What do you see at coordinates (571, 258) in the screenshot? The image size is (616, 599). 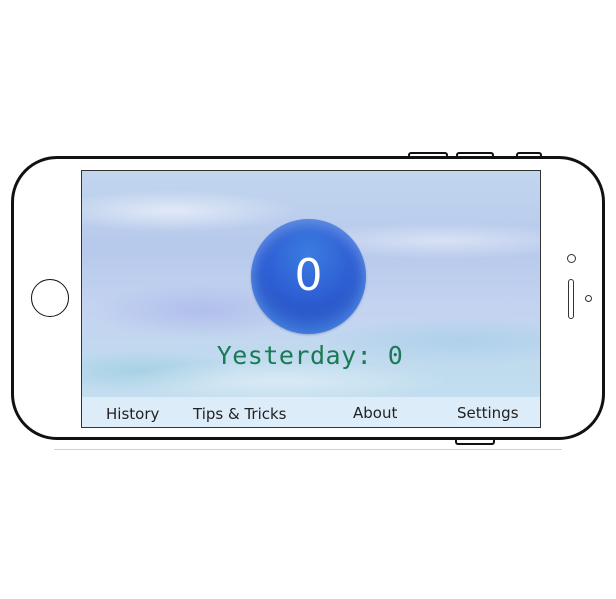 I see `front-camera-icon` at bounding box center [571, 258].